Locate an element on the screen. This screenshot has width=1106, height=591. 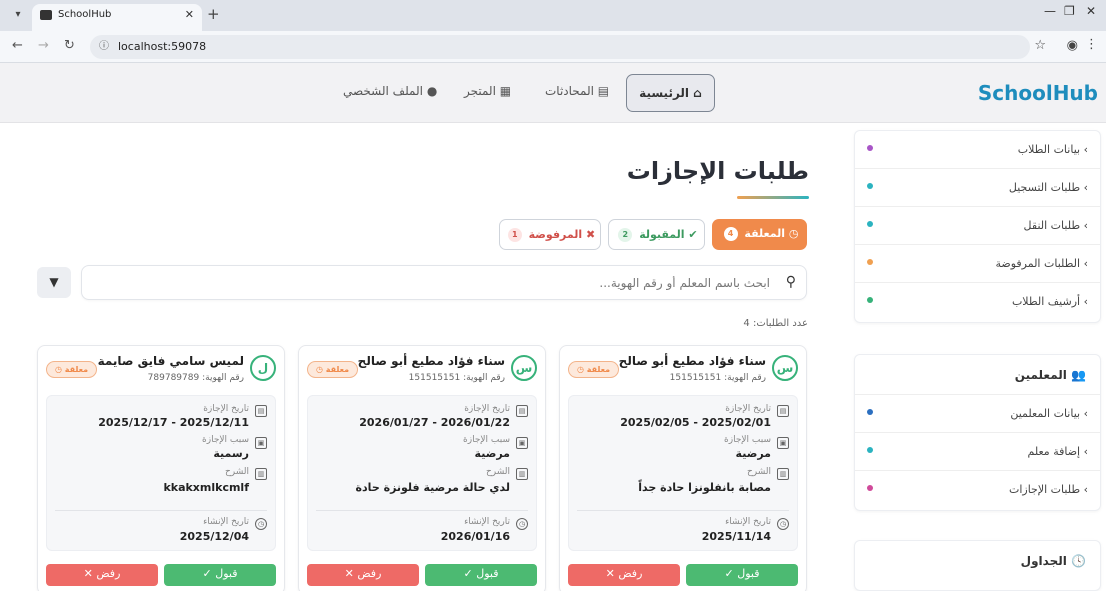
nav-chats-label: المحادثات is located at coordinates (569, 91).